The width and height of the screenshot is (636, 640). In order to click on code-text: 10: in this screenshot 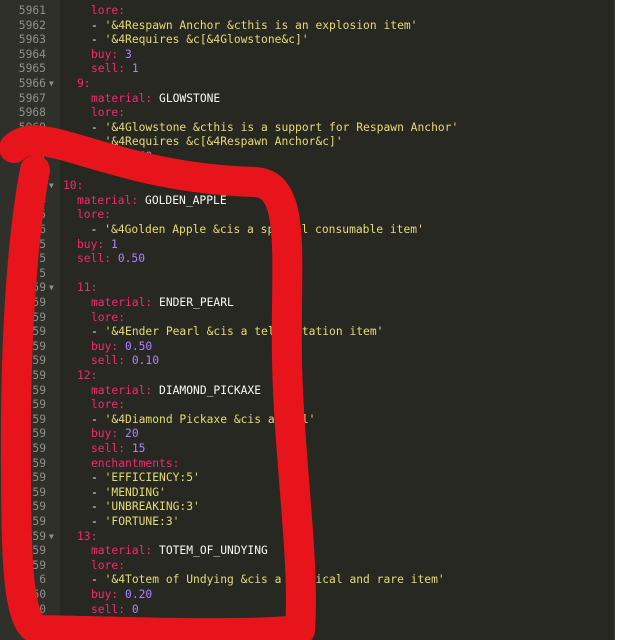, I will do `click(73, 186)`.